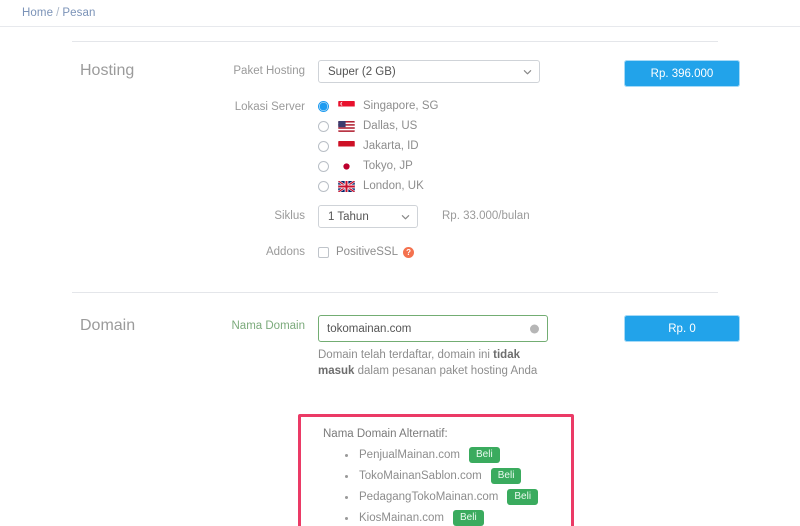  I want to click on domain-price-button: Rp. 0, so click(682, 328).